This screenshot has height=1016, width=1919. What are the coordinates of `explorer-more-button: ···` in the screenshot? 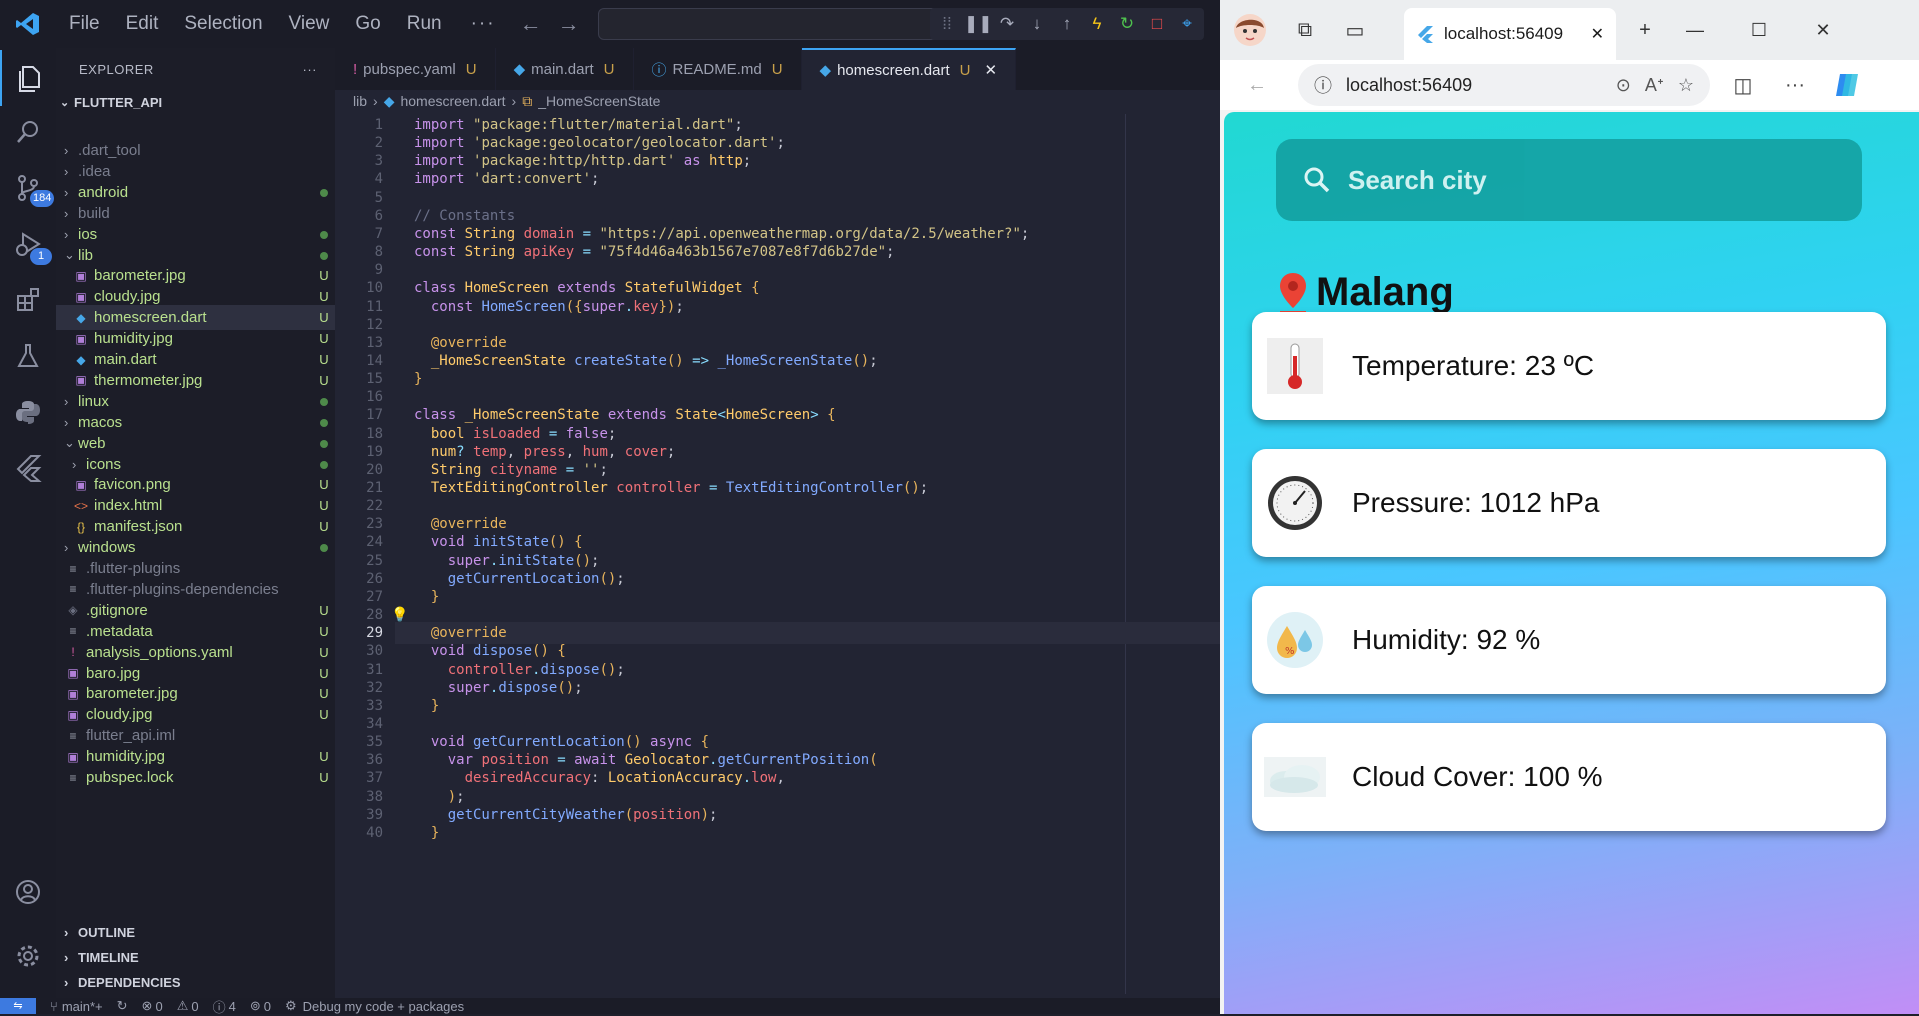 It's located at (310, 69).